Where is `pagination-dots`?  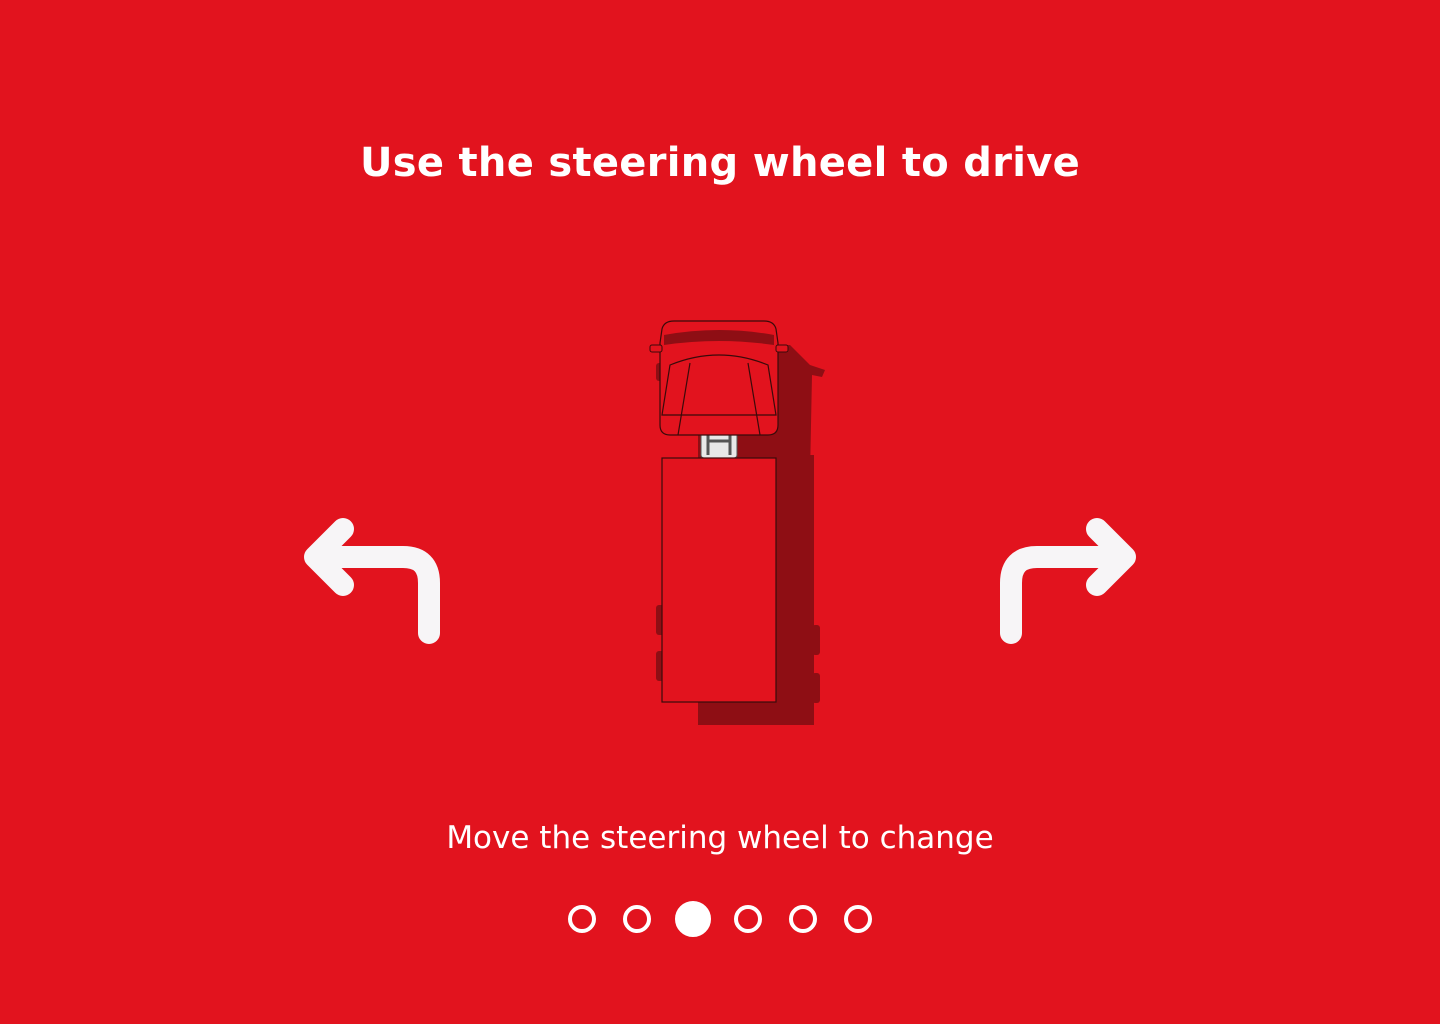 pagination-dots is located at coordinates (720, 919).